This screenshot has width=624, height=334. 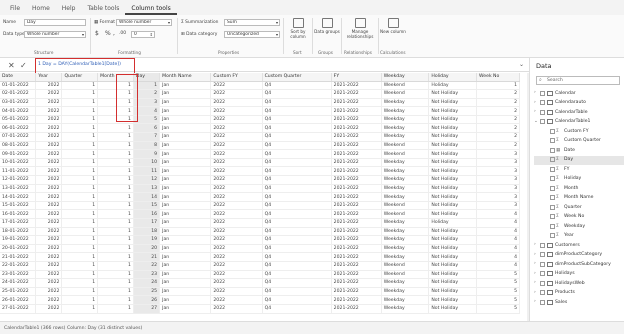 What do you see at coordinates (147, 232) in the screenshot?
I see `table-cell: 18` at bounding box center [147, 232].